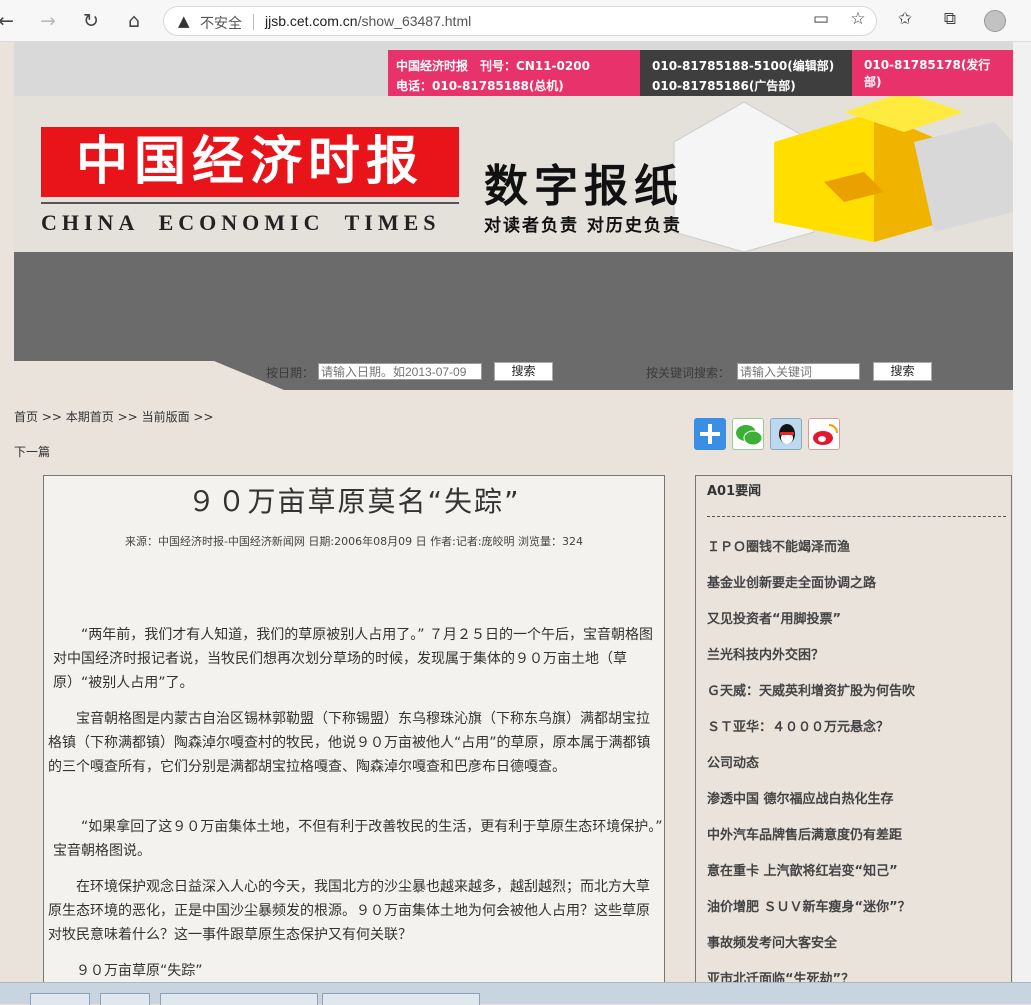  Describe the element at coordinates (250, 162) in the screenshot. I see `logo-chinese: 中国经济时报` at that location.